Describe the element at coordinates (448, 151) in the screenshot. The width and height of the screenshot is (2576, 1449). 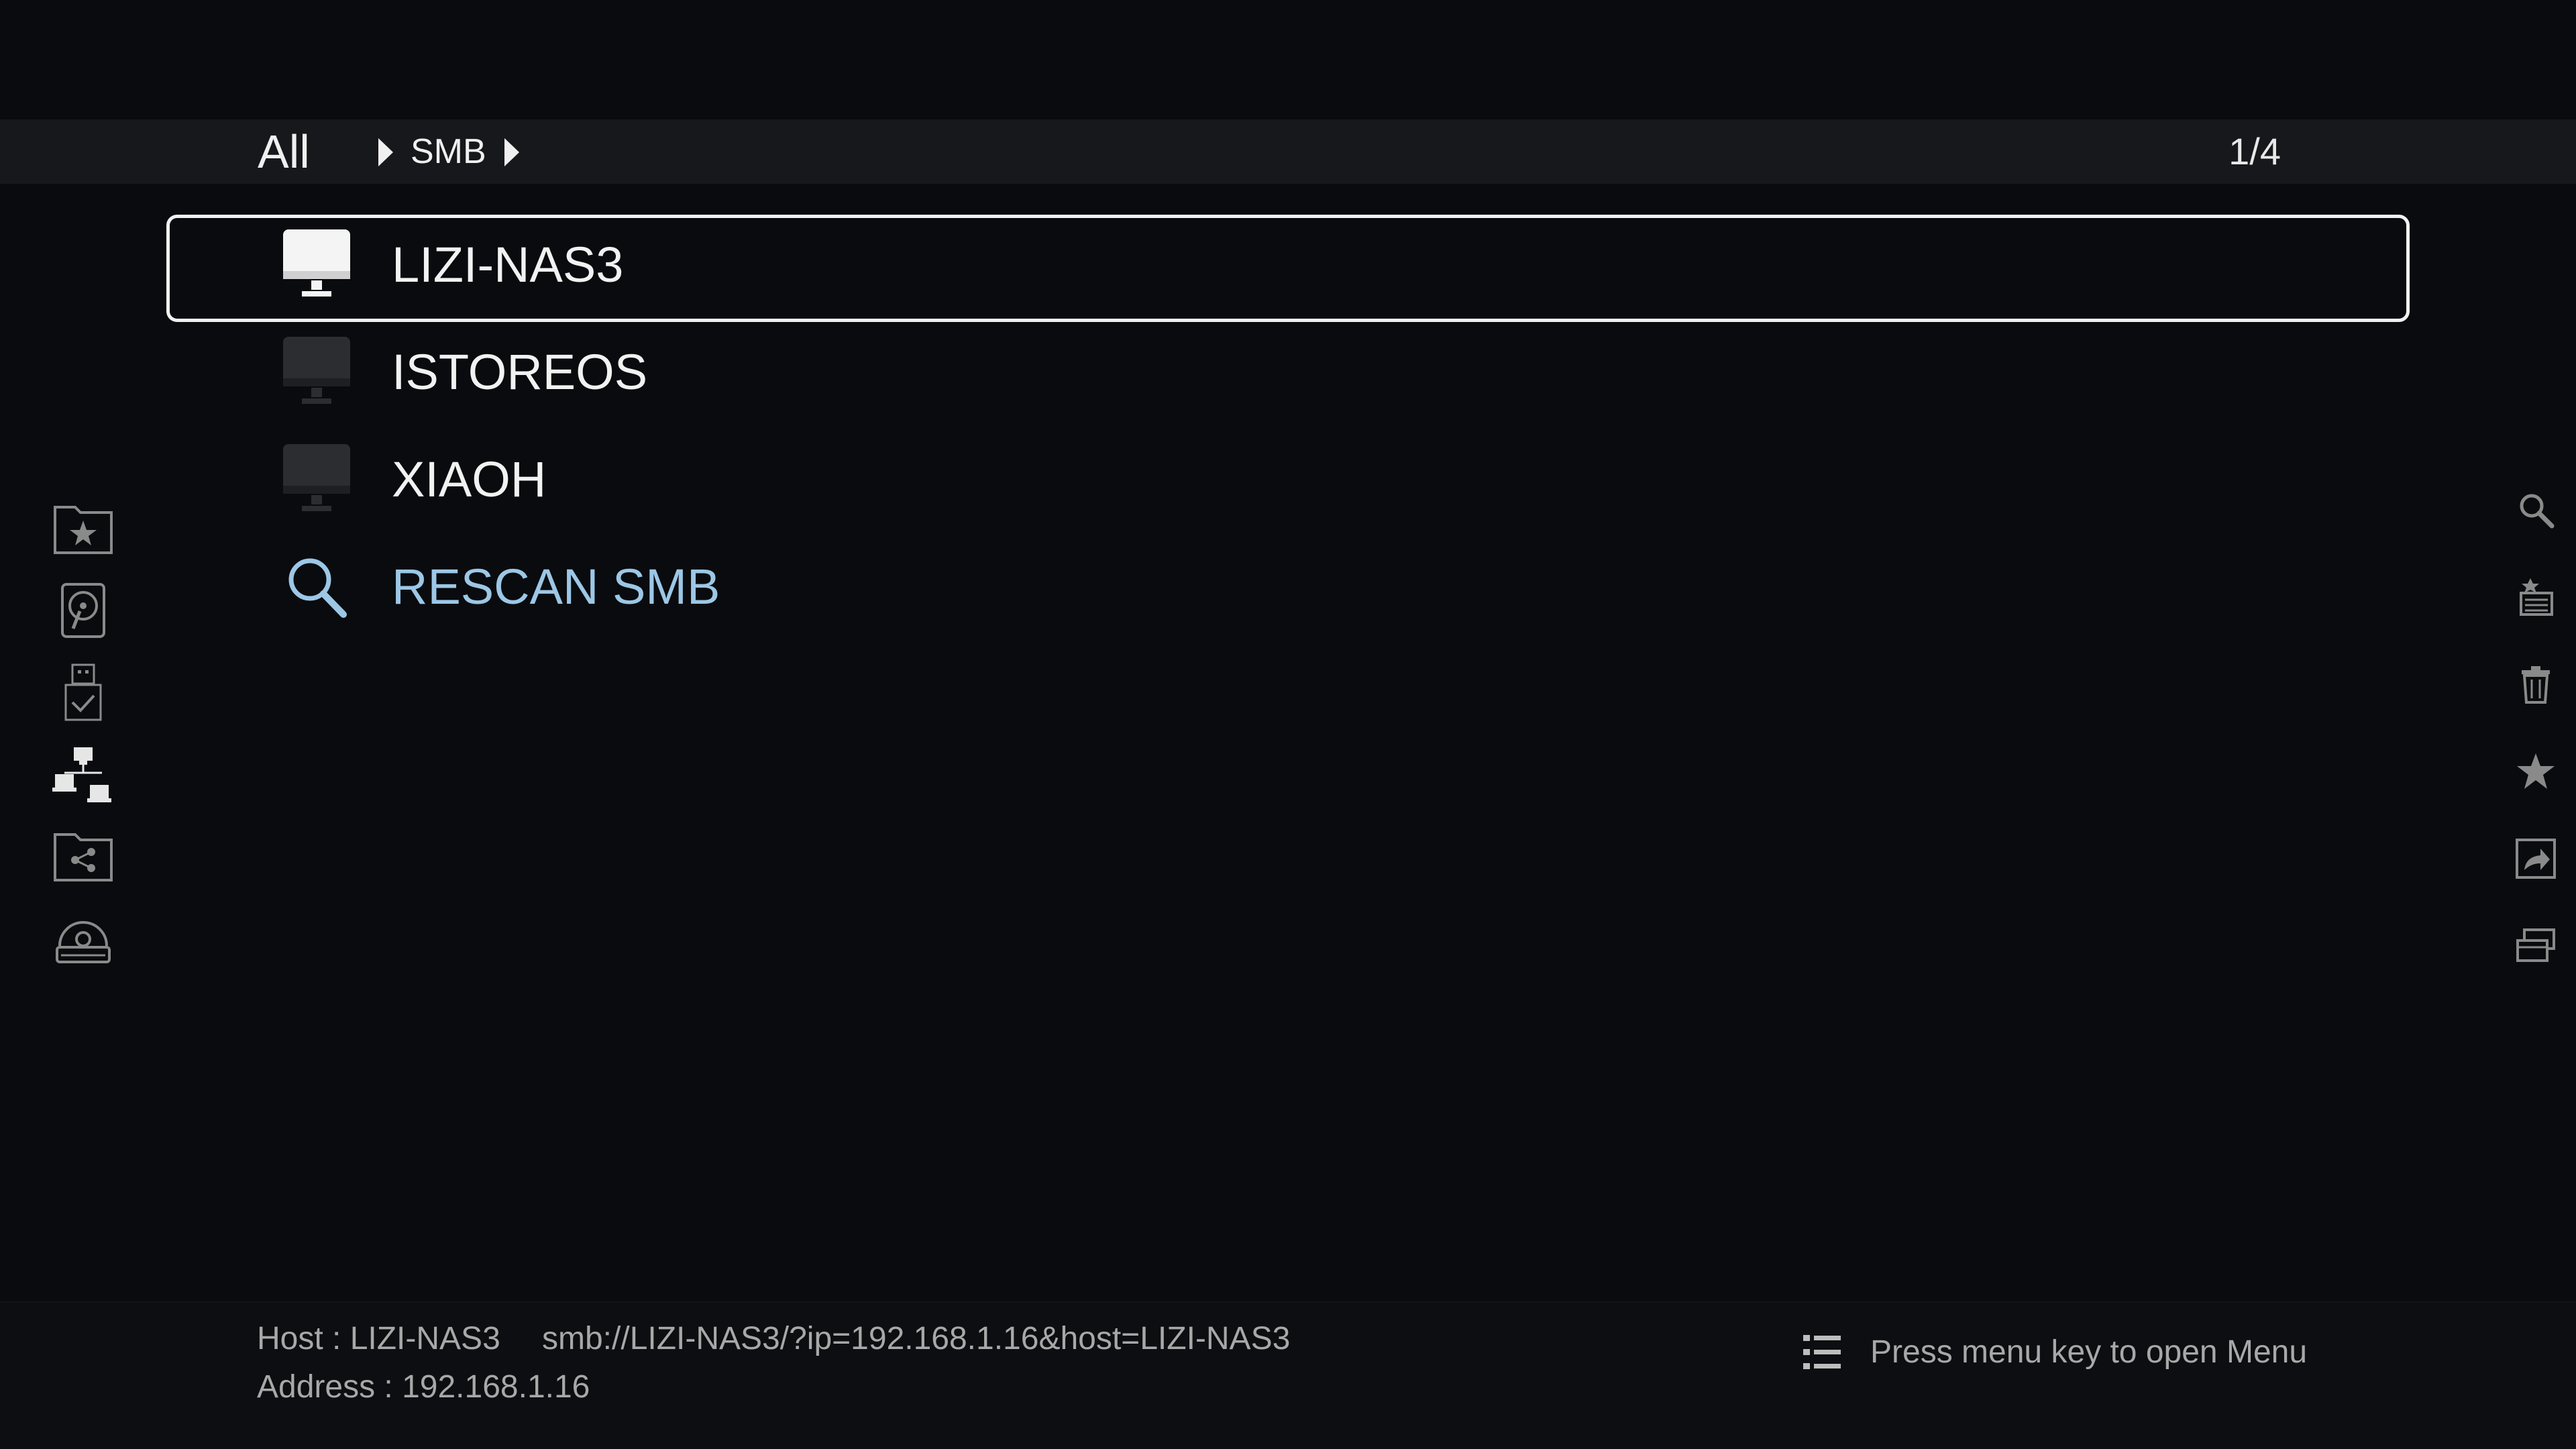
I see `breadcrumb-smb: SMB` at that location.